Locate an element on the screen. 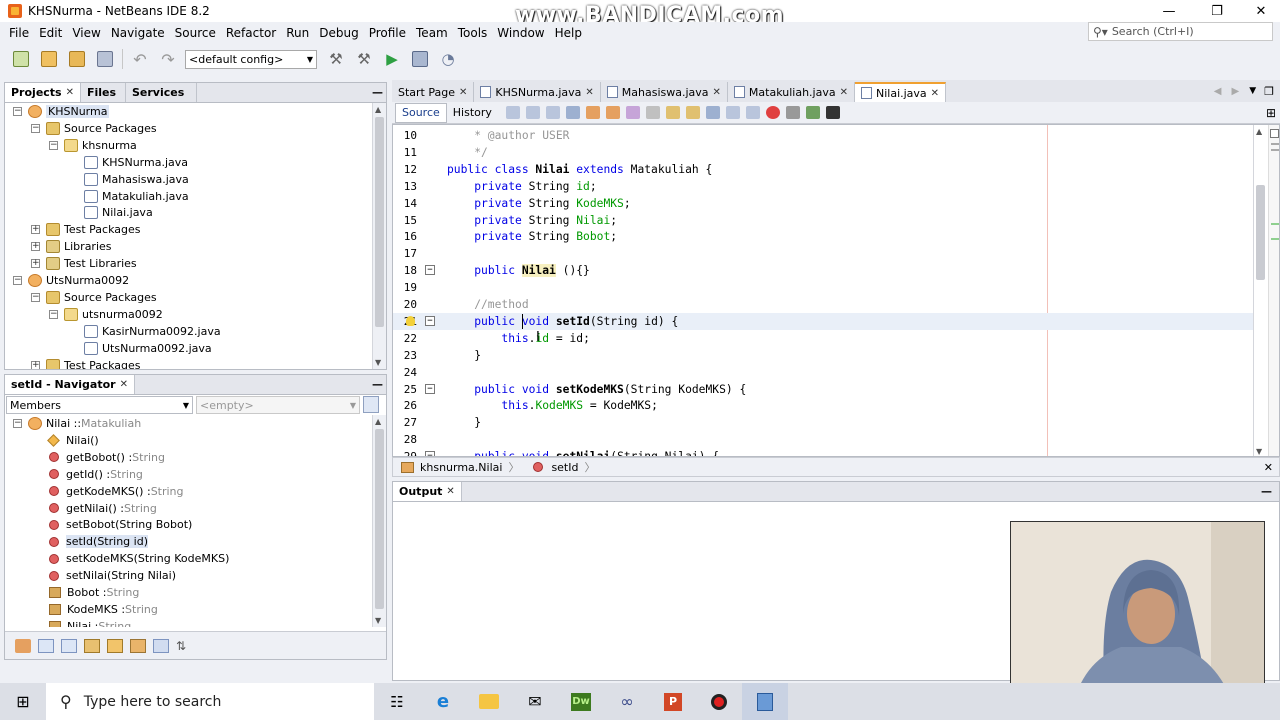 This screenshot has height=720, width=1280. navigator-member: setId(String id) is located at coordinates (98, 541).